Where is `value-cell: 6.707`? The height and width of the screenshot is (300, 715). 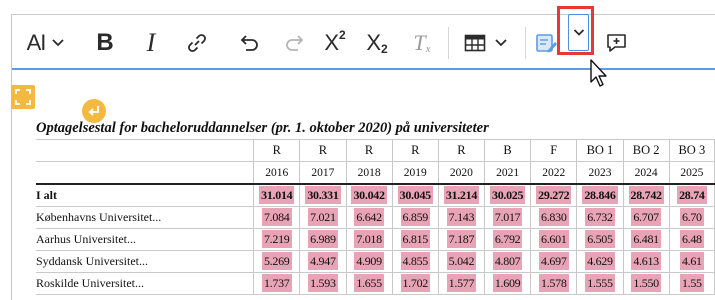
value-cell: 6.707 is located at coordinates (646, 217).